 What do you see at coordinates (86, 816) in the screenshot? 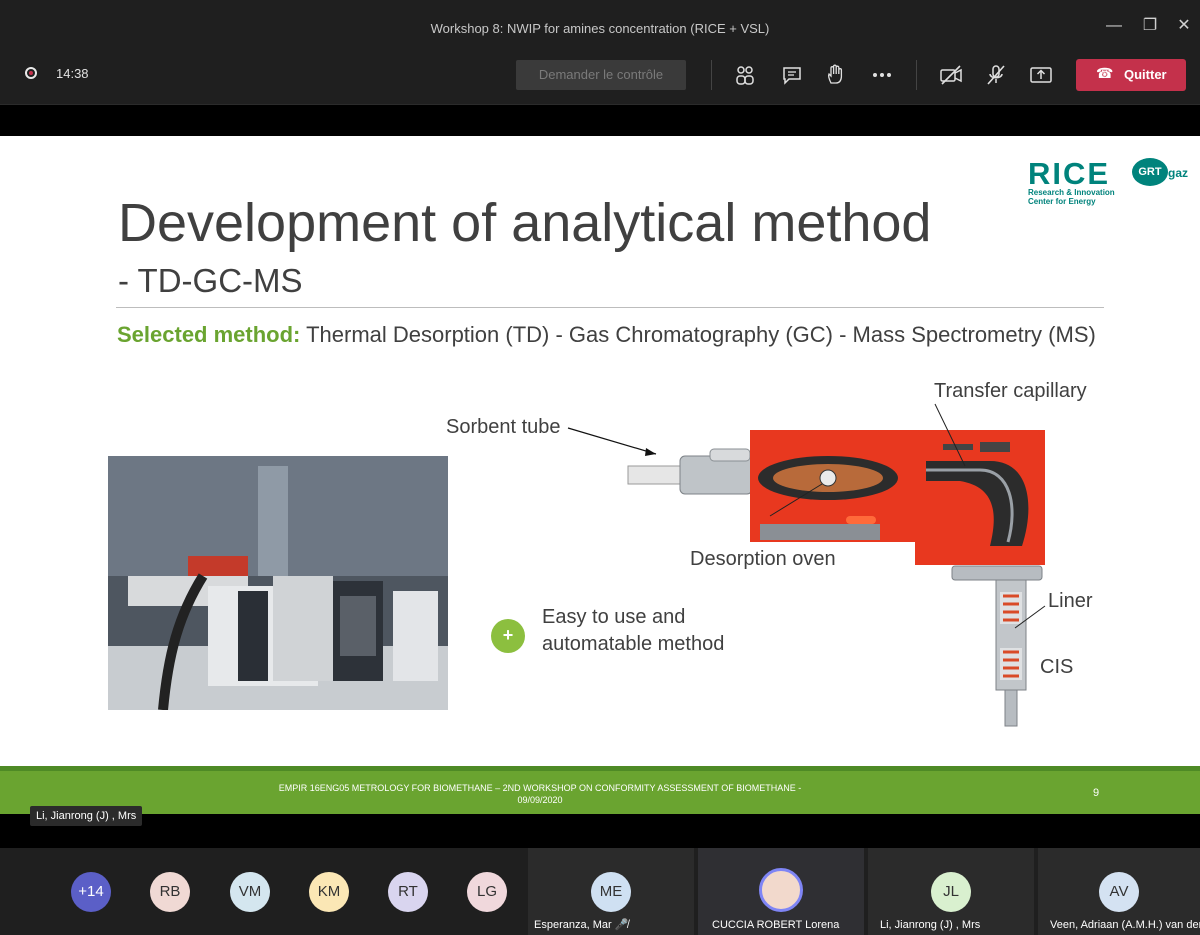
I see `presenter-name-tag: Li, Jianrong (J) , Mrs` at bounding box center [86, 816].